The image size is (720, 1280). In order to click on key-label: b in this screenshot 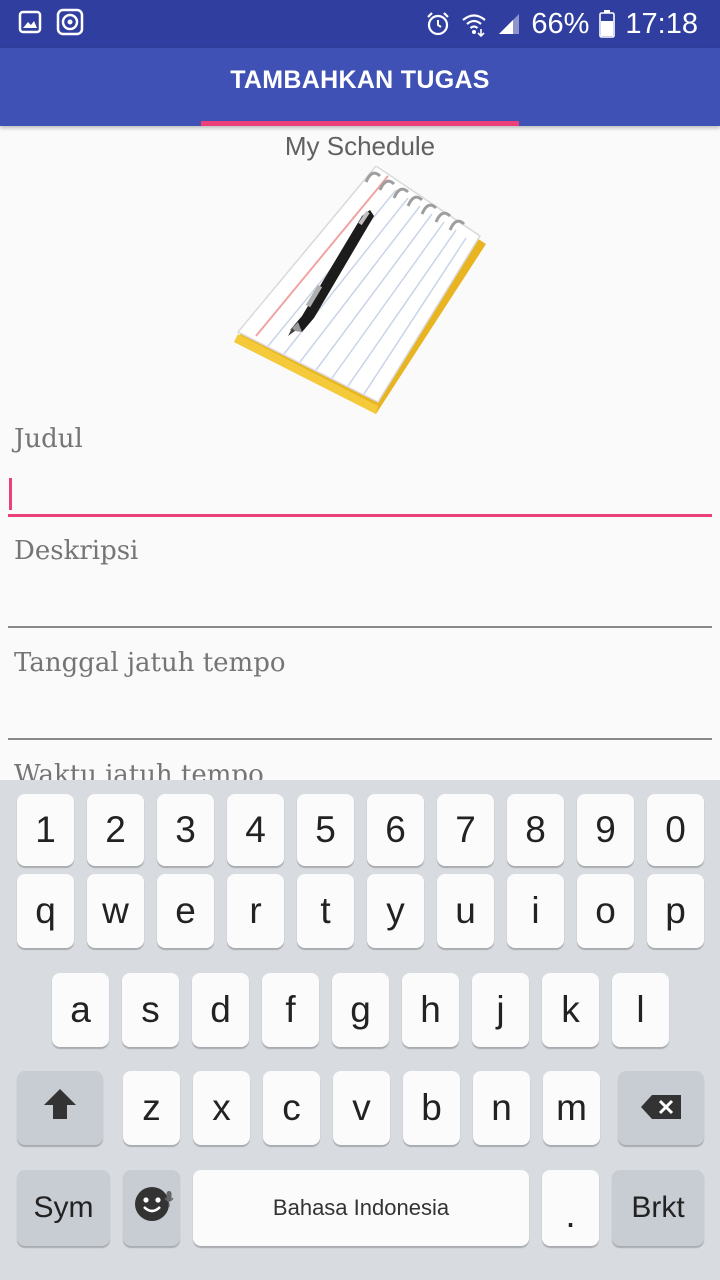, I will do `click(431, 1107)`.